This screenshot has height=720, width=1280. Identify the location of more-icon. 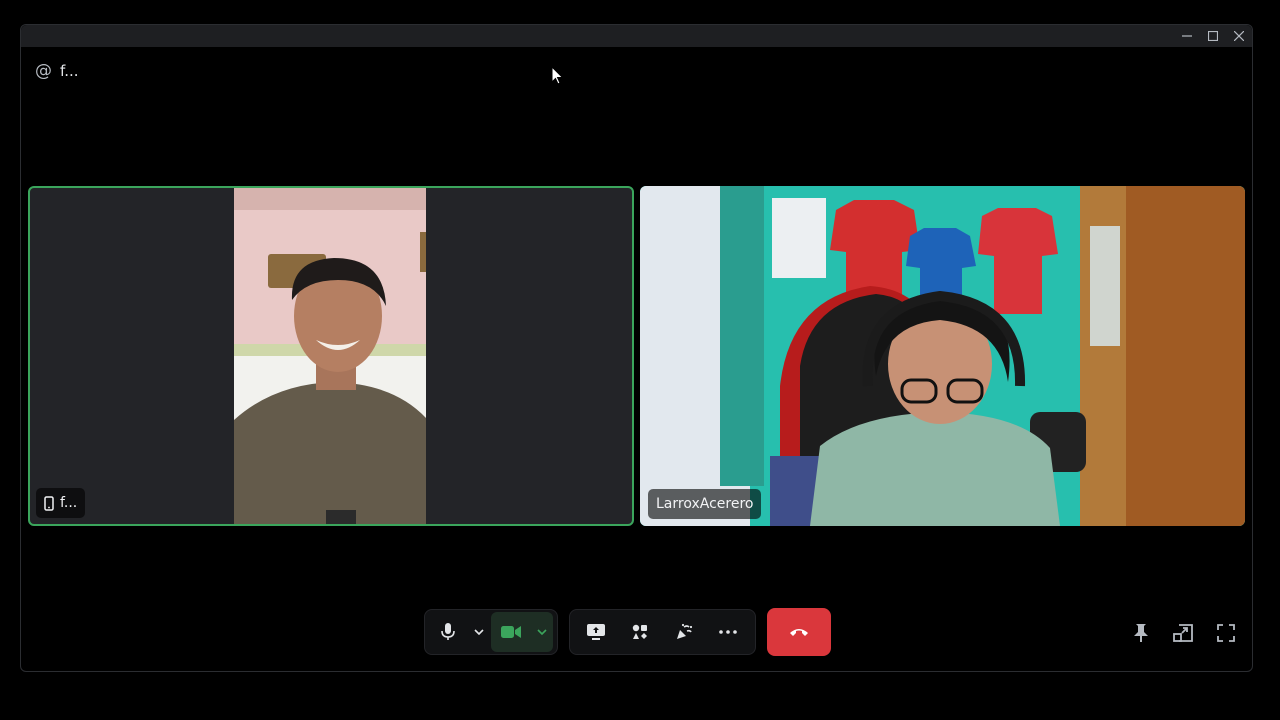
(728, 632).